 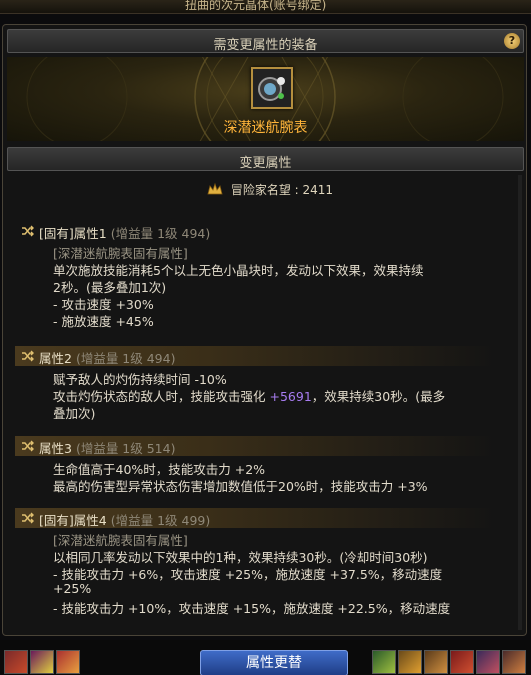 I want to click on attribute-line: 攻击灼伤状态的敌人时，技能攻击强化 +5691，效果持续30秒。(最多, so click(x=249, y=395).